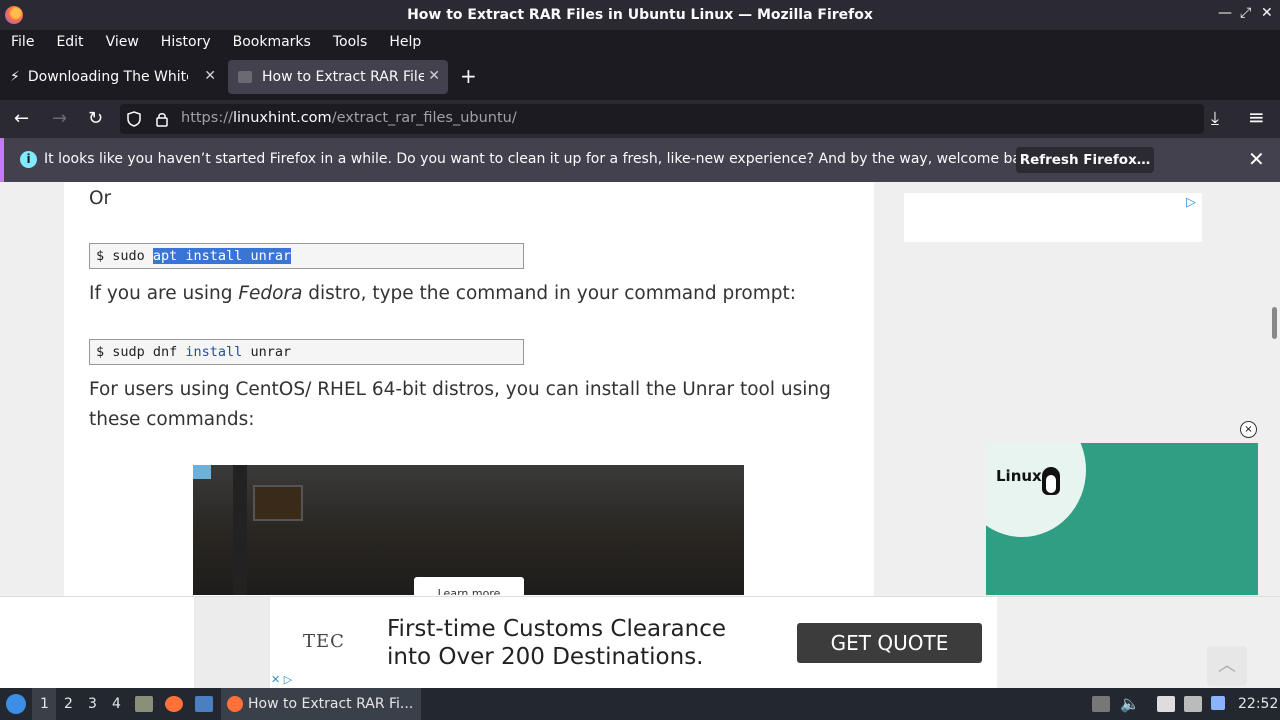 The width and height of the screenshot is (1280, 720). What do you see at coordinates (16, 704) in the screenshot?
I see `start-menu-icon` at bounding box center [16, 704].